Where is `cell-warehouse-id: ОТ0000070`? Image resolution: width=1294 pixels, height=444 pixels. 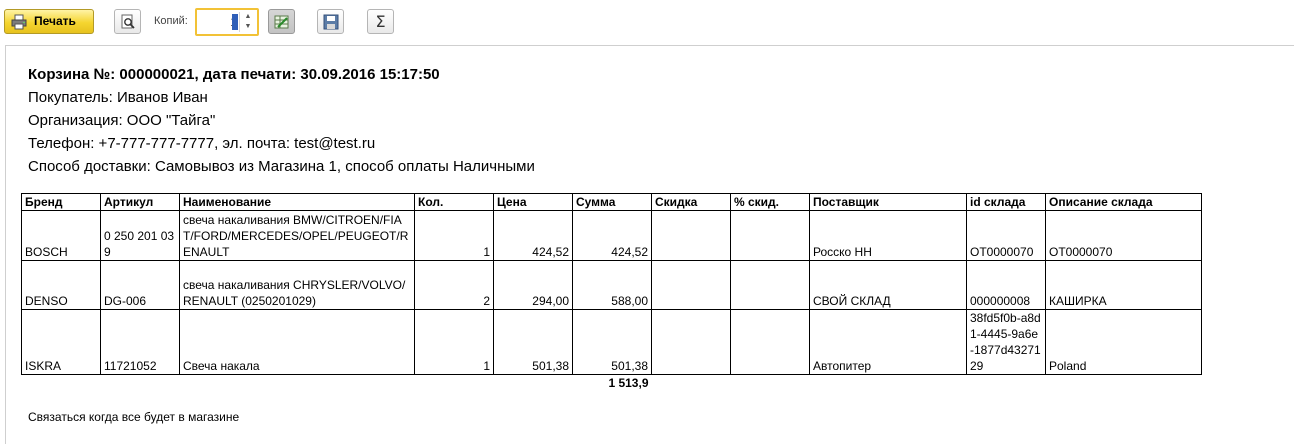
cell-warehouse-id: ОТ0000070 is located at coordinates (1006, 235).